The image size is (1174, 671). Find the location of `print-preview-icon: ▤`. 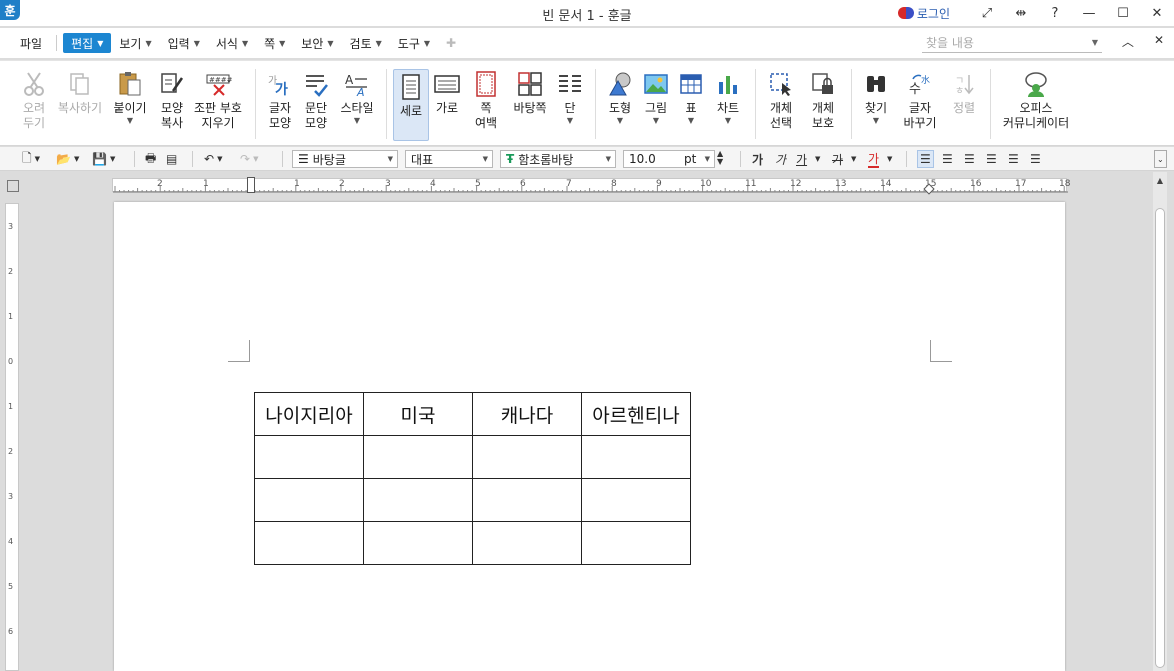

print-preview-icon: ▤ is located at coordinates (171, 159).